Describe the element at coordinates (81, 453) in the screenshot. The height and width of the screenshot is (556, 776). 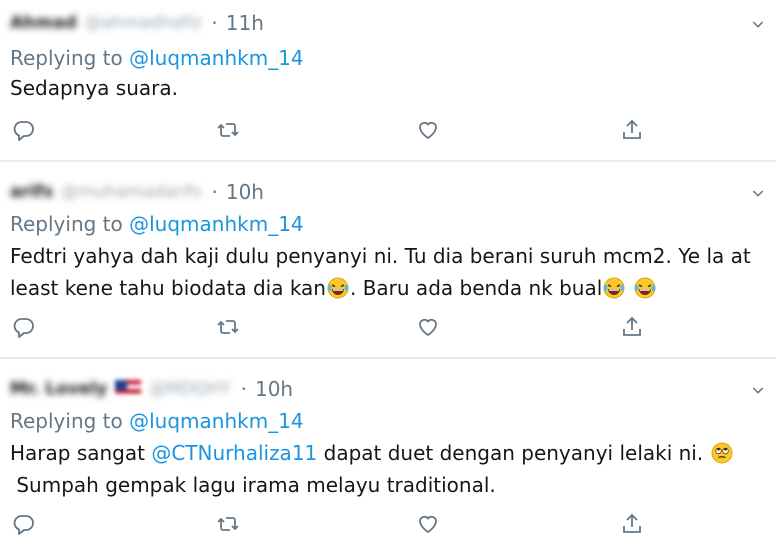
I see `tweet-text-segment: Harap sangat` at that location.